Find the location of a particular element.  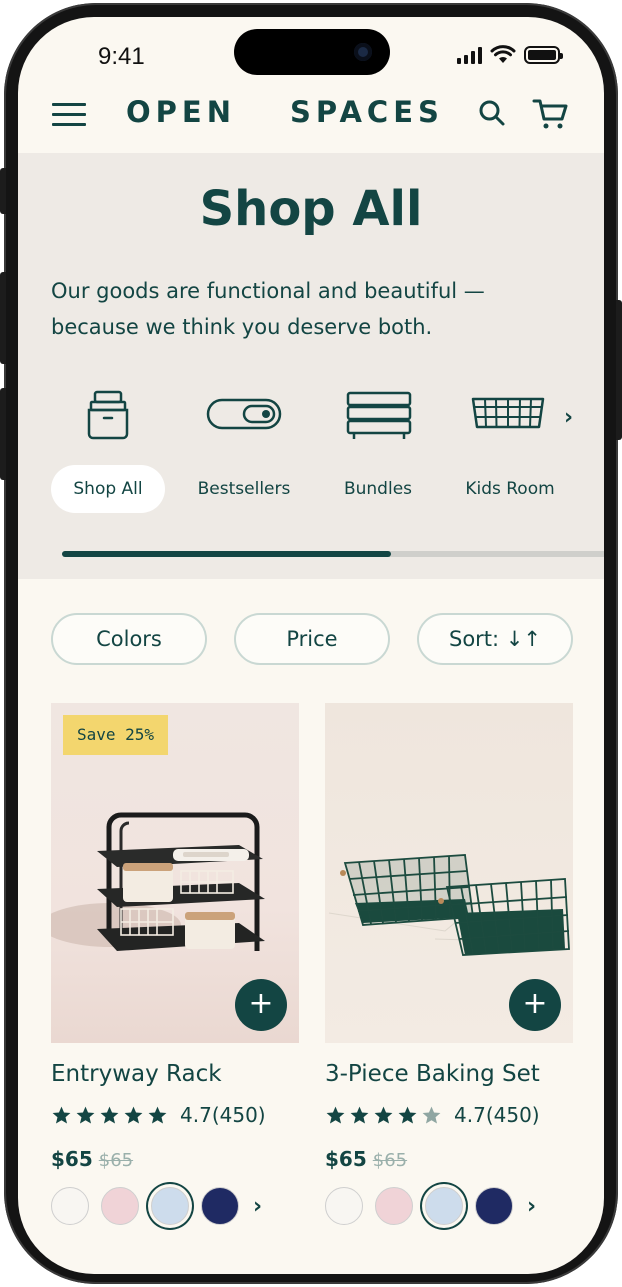

star-empty-icon is located at coordinates (431, 1115).